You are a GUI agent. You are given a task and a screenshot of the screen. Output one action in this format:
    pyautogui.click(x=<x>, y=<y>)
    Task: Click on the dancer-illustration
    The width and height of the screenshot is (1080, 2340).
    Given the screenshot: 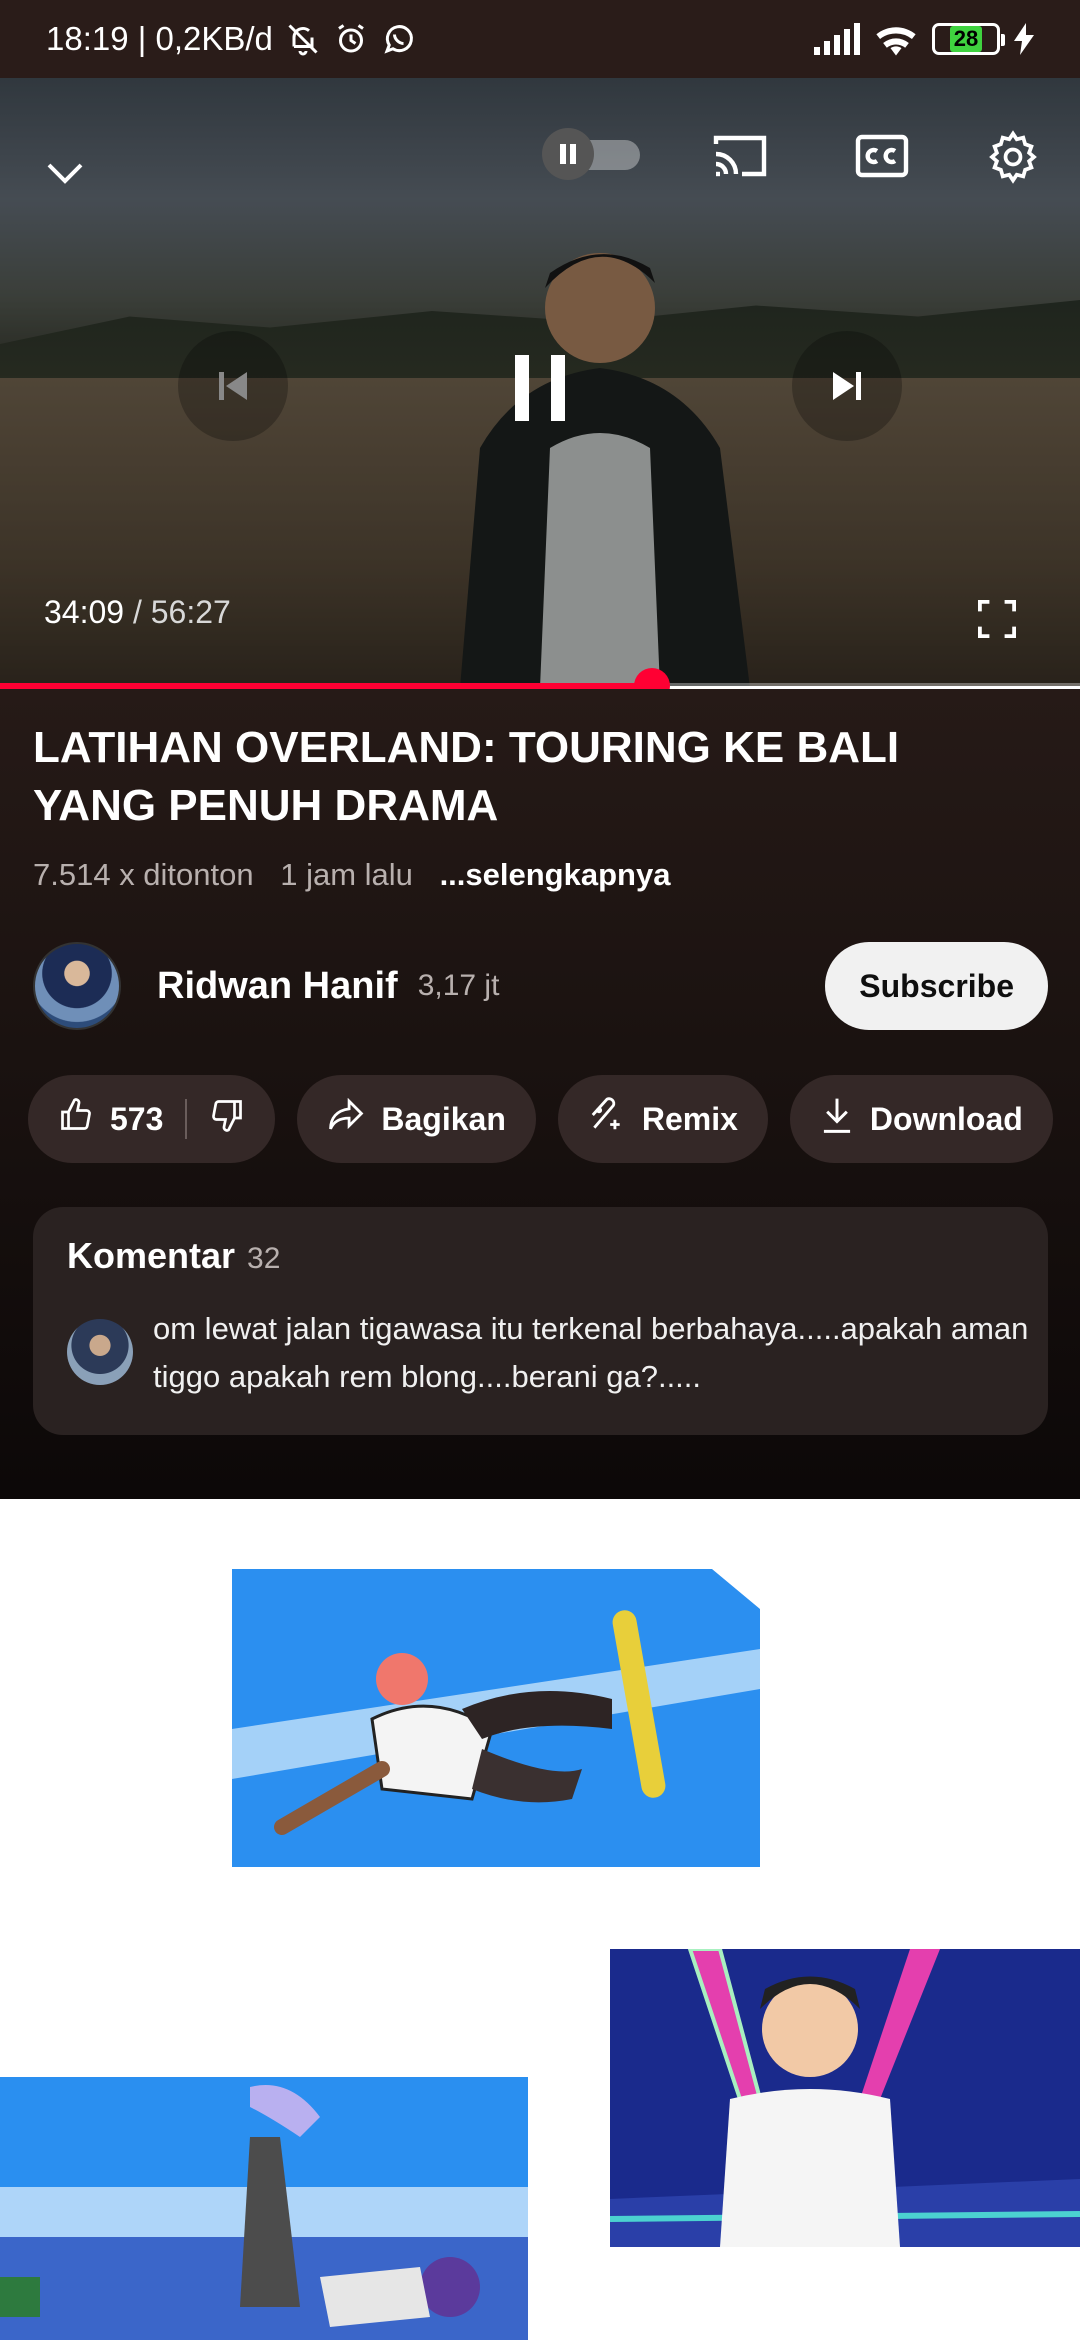 What is the action you would take?
    pyautogui.click(x=845, y=2098)
    